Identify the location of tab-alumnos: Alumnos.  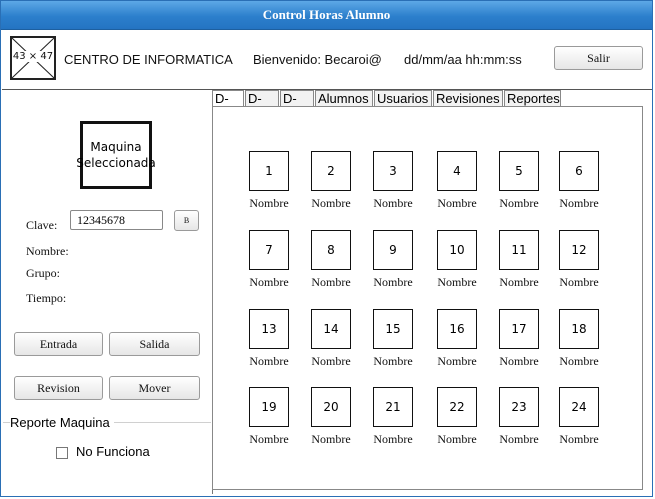
(344, 98).